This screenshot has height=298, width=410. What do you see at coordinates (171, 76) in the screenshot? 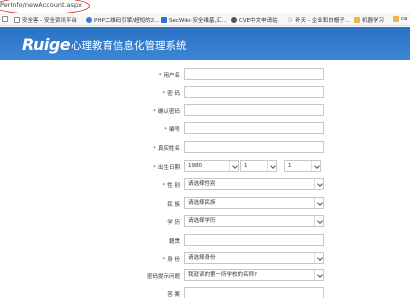
I see `username-label: 用户名` at bounding box center [171, 76].